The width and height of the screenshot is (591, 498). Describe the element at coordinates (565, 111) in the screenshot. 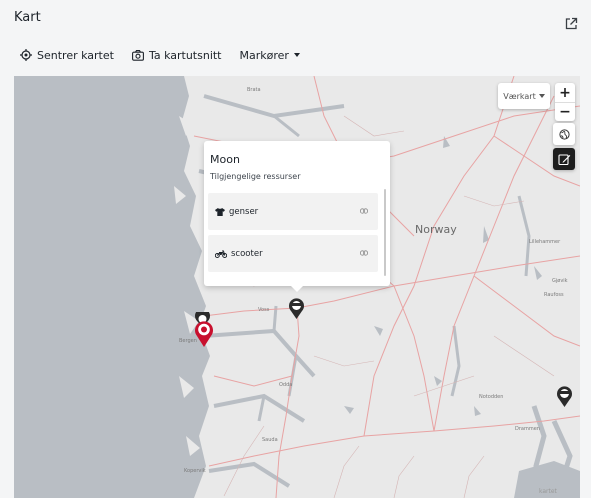

I see `zoom-out-button: −` at that location.